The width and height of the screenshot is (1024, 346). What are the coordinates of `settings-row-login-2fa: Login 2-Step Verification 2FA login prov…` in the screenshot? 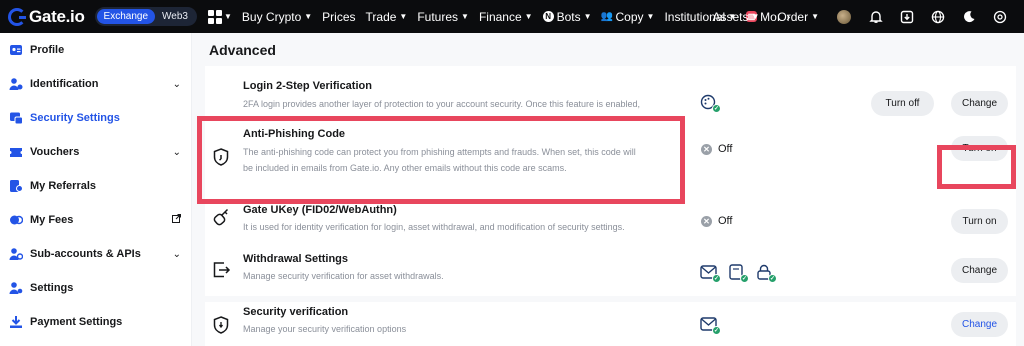 It's located at (610, 91).